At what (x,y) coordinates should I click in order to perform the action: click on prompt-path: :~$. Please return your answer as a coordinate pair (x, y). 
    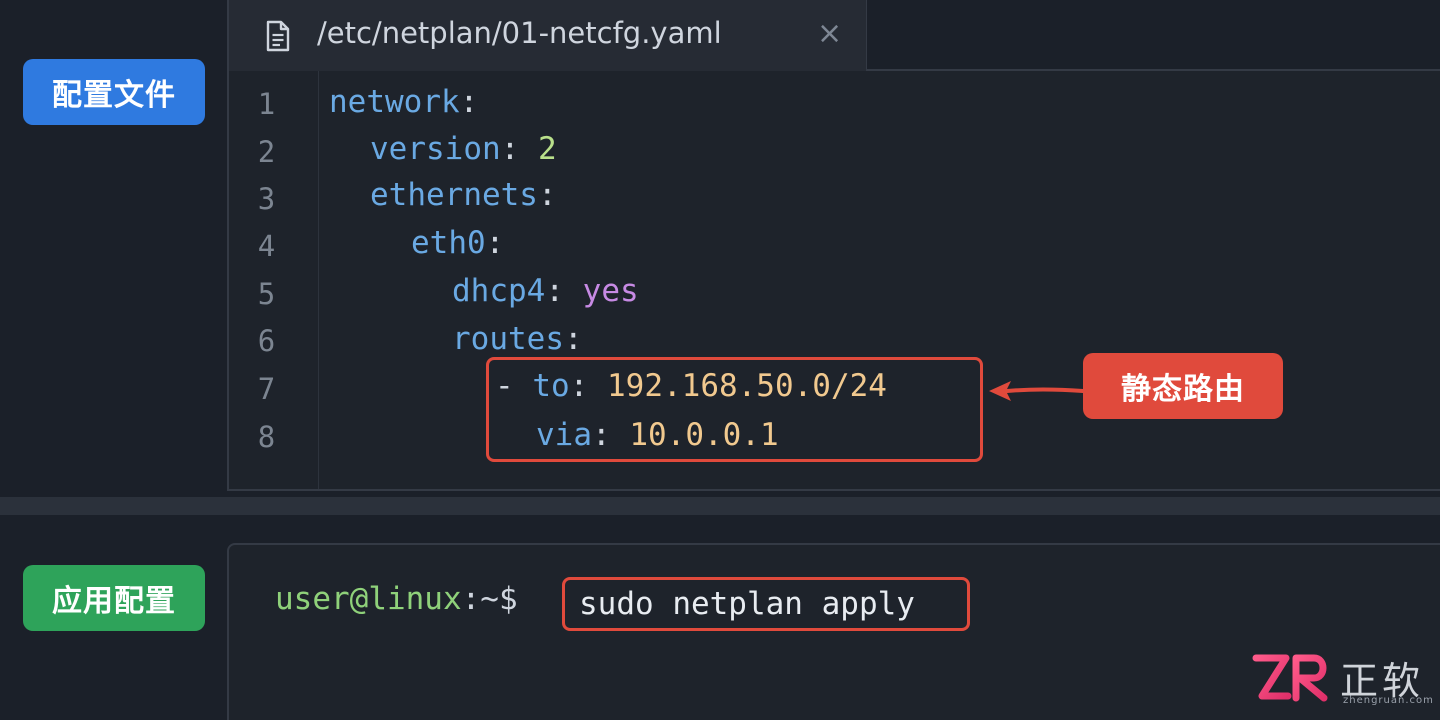
    Looking at the image, I should click on (489, 599).